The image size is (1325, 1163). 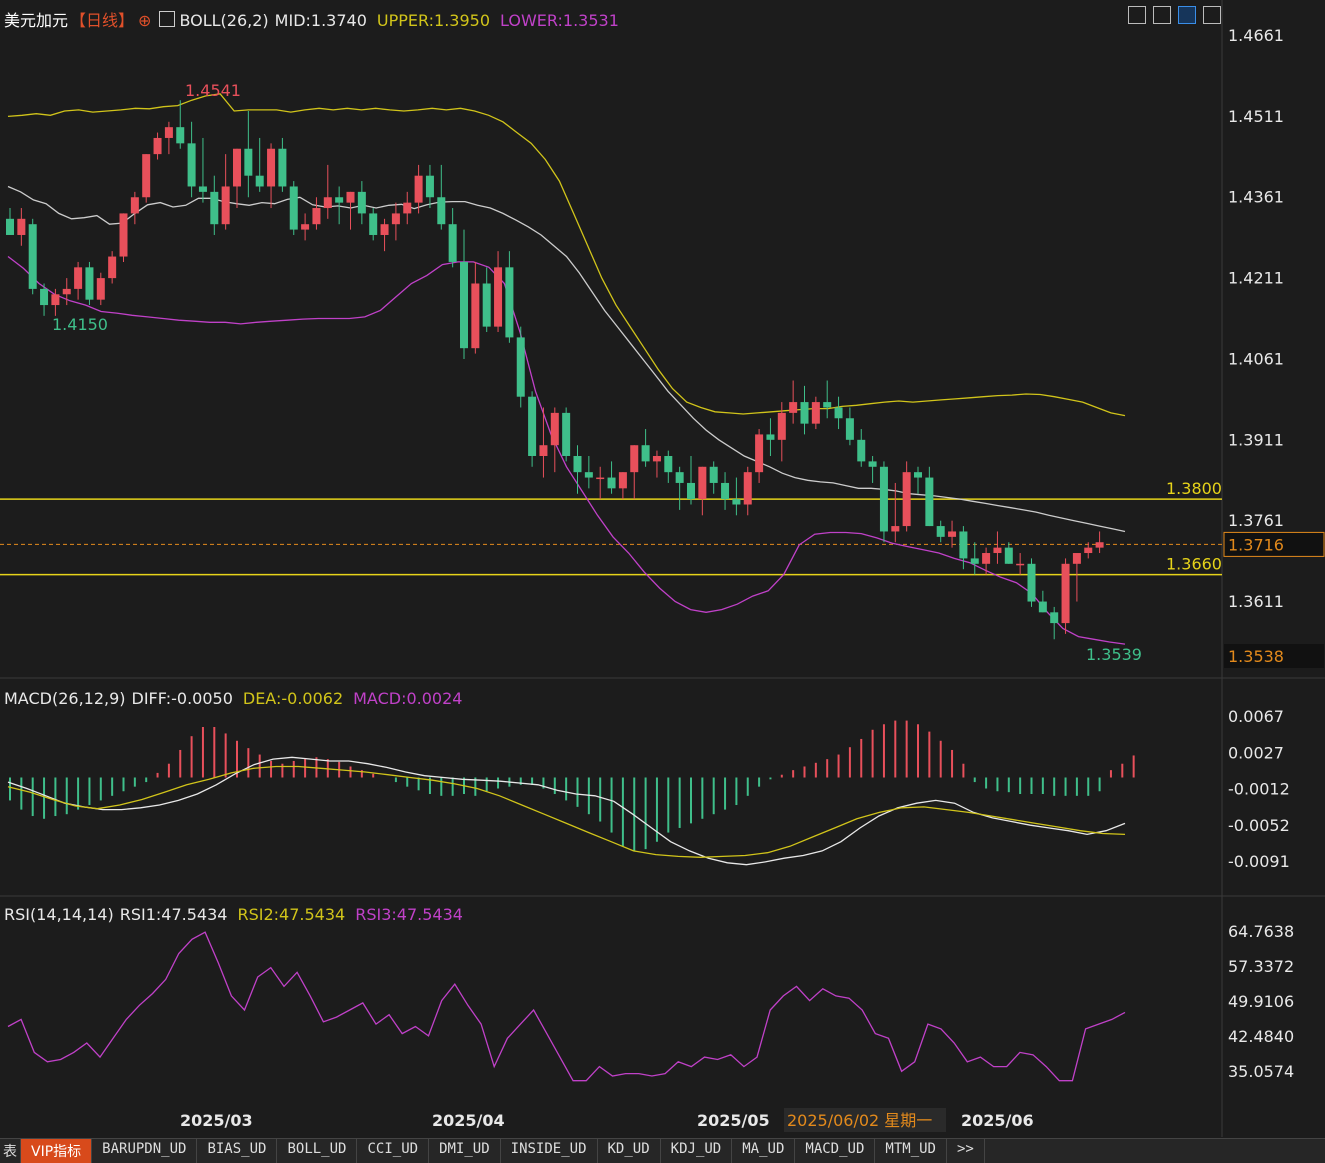 What do you see at coordinates (549, 1151) in the screenshot?
I see `tab-inside: INSIDE_UD` at bounding box center [549, 1151].